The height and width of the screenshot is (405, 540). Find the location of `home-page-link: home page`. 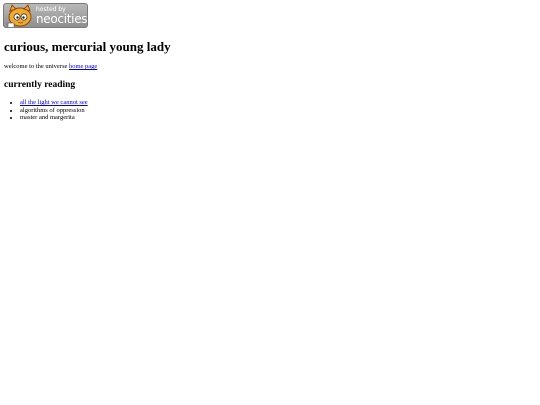

home-page-link: home page is located at coordinates (83, 66).